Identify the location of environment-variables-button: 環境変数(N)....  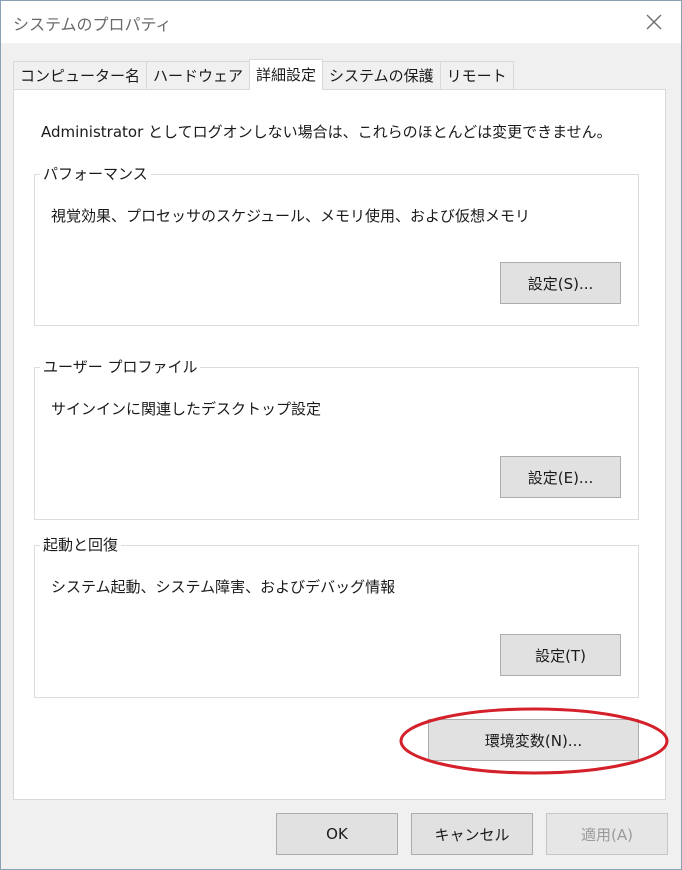
(533, 740).